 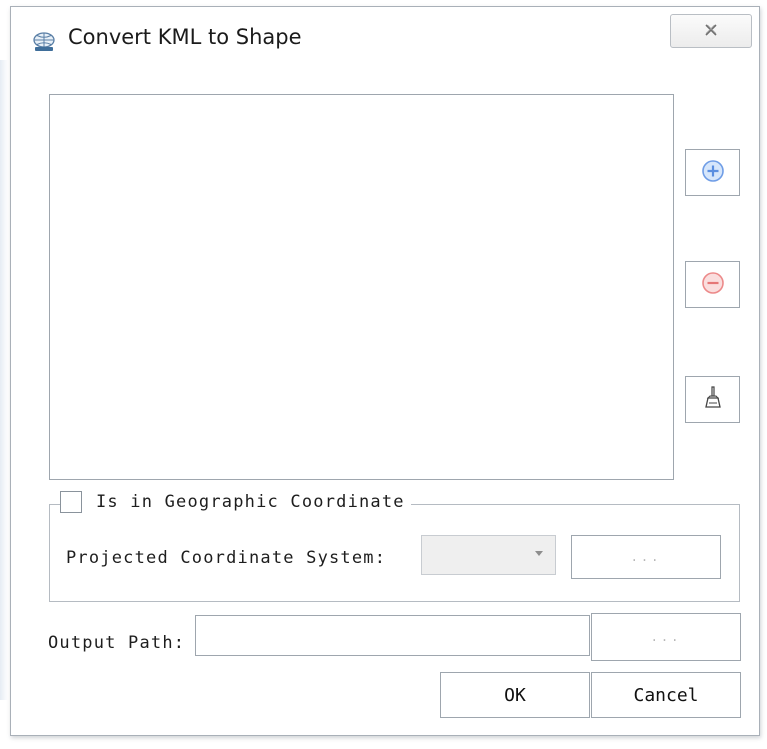 I want to click on chevron-down-icon, so click(x=539, y=553).